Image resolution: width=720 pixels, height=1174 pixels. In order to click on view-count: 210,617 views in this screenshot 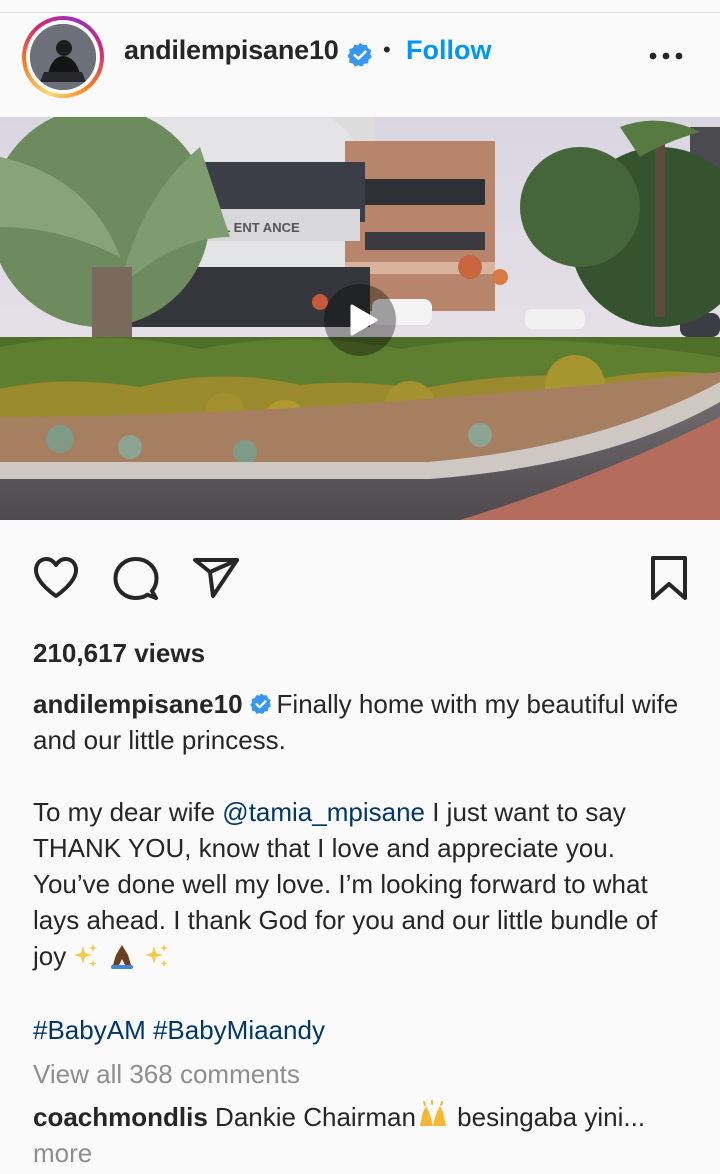, I will do `click(119, 653)`.